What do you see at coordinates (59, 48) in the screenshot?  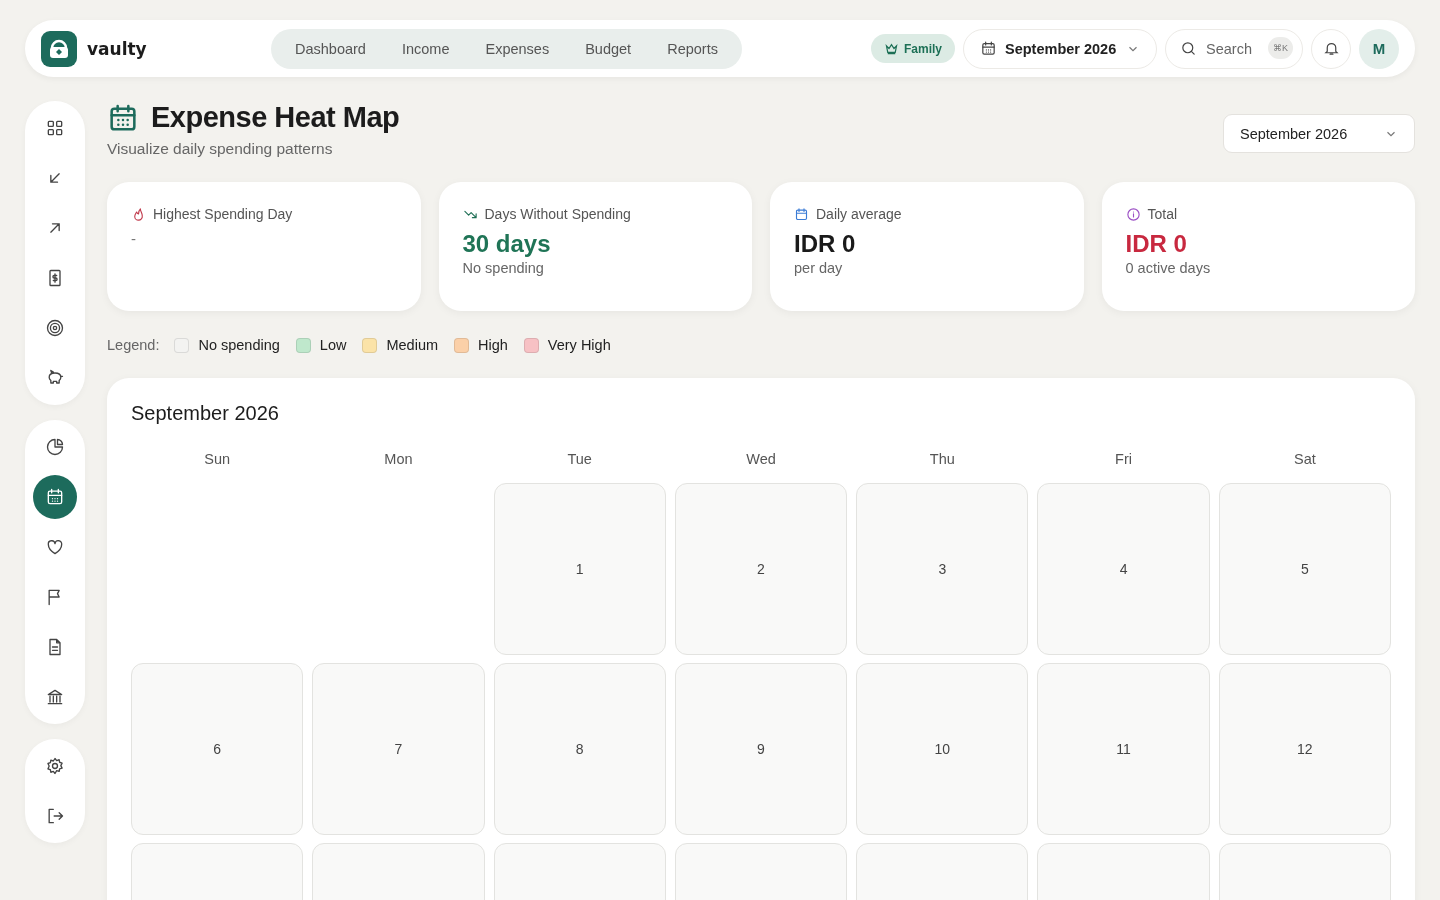 I see `logo-icon` at bounding box center [59, 48].